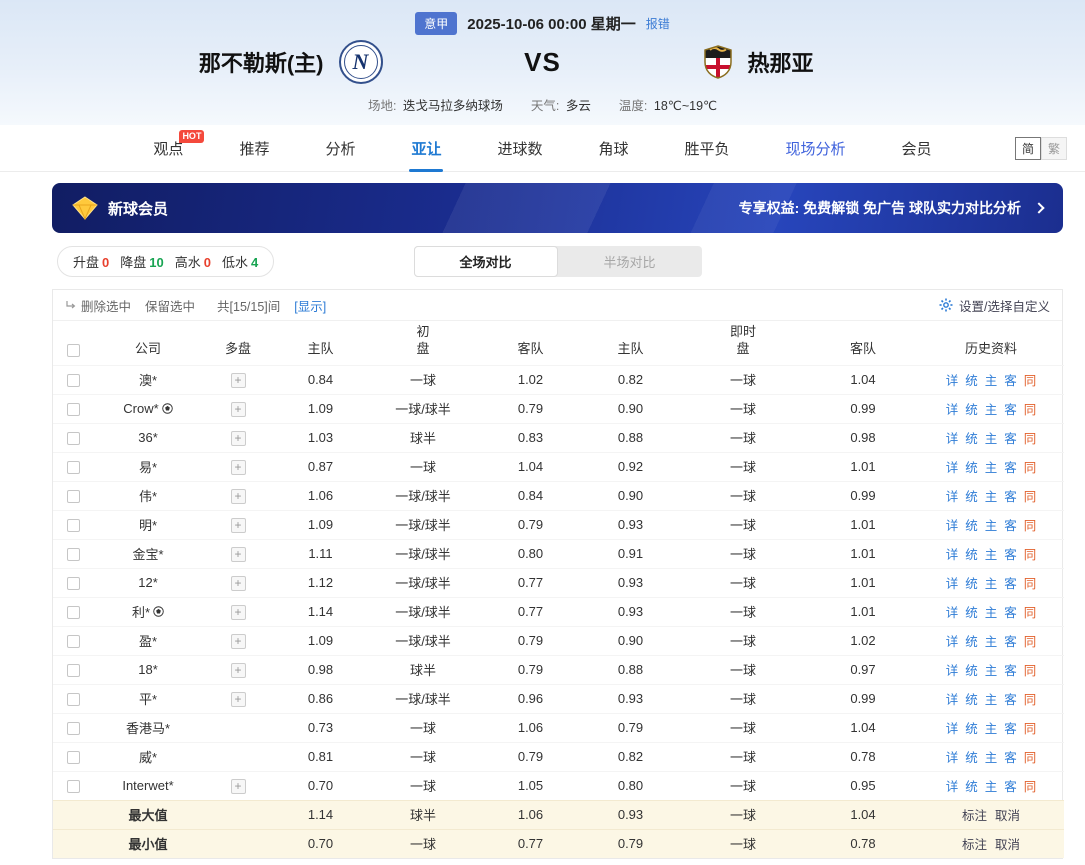 The width and height of the screenshot is (1085, 865). Describe the element at coordinates (148, 437) in the screenshot. I see `company-link: 36*` at that location.